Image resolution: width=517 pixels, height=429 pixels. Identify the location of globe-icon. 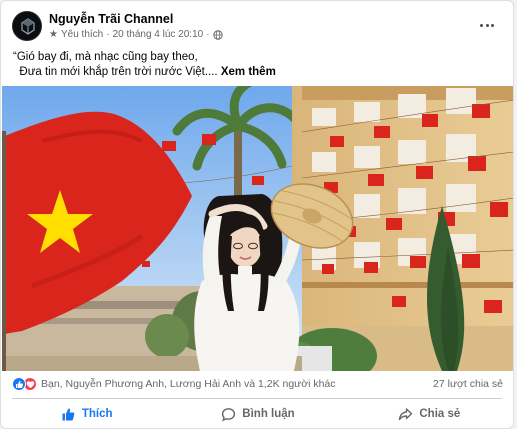
(217, 34).